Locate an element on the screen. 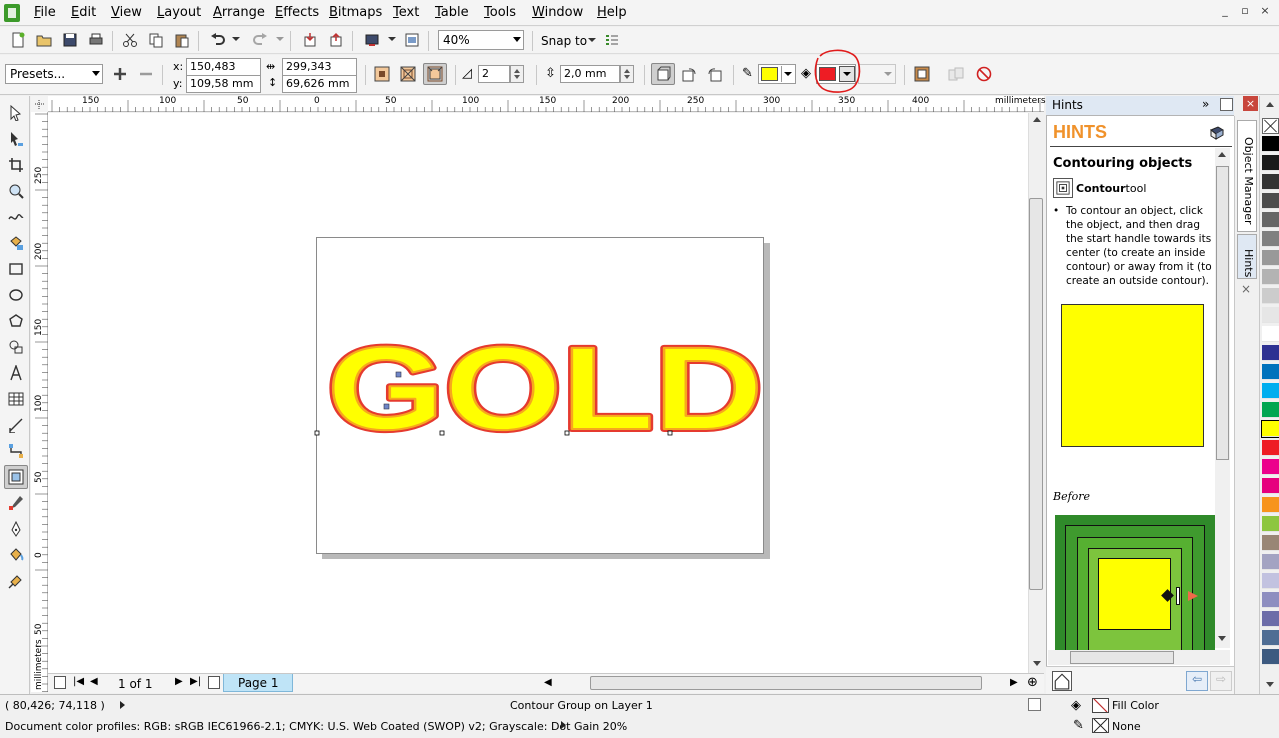  crop-tool-icon is located at coordinates (16, 165).